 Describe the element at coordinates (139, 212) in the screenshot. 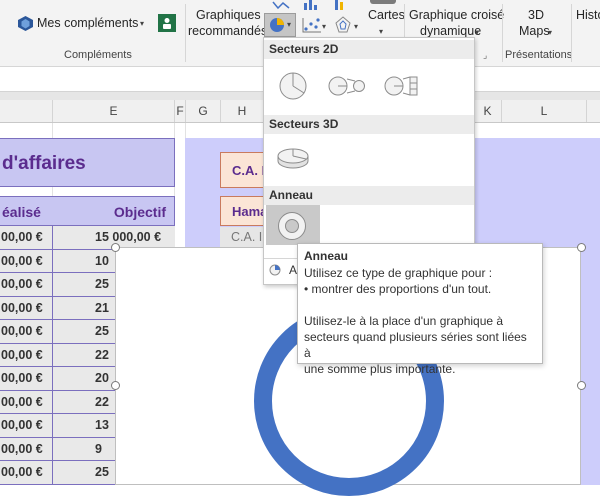

I see `header-objectif: Objectif` at that location.